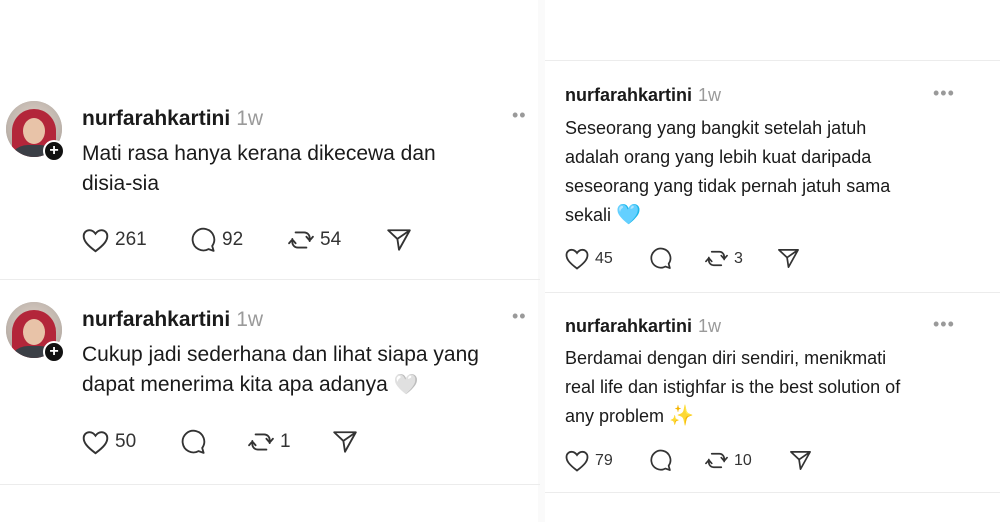 This screenshot has width=1000, height=522. I want to click on repost-count: 1, so click(285, 441).